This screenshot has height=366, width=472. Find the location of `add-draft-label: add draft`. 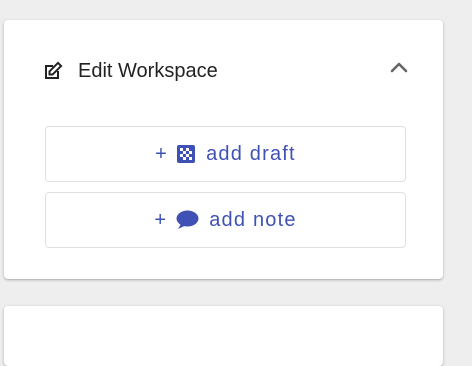

add-draft-label: add draft is located at coordinates (251, 153).